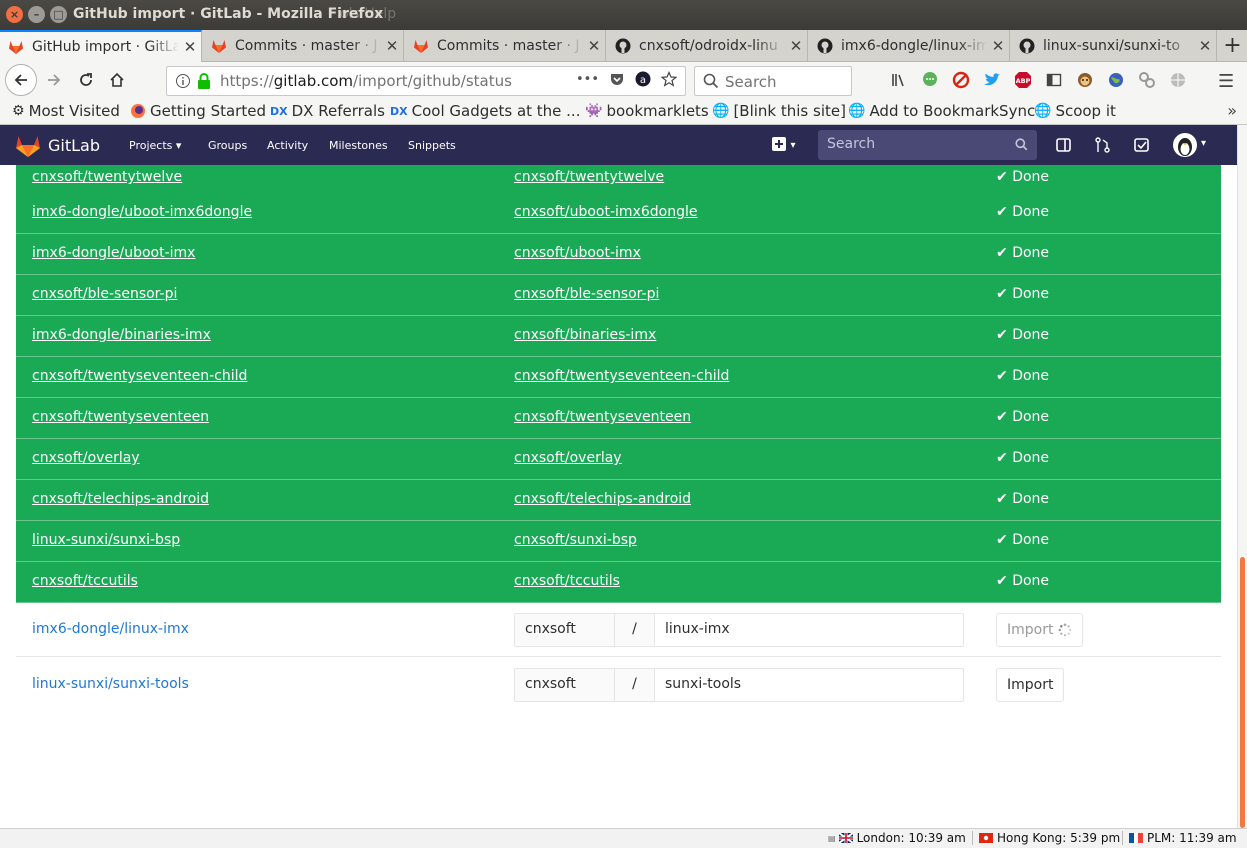  What do you see at coordinates (575, 540) in the screenshot?
I see `target-project-link: cnxsoft/sunxi-bsp` at bounding box center [575, 540].